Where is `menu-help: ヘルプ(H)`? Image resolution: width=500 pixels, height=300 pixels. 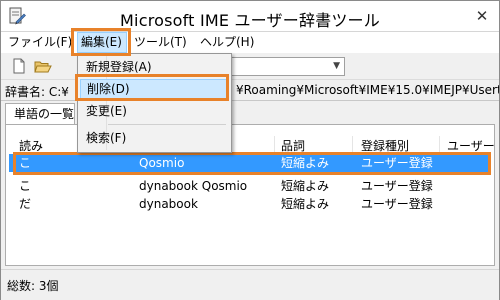 menu-help: ヘルプ(H) is located at coordinates (227, 42).